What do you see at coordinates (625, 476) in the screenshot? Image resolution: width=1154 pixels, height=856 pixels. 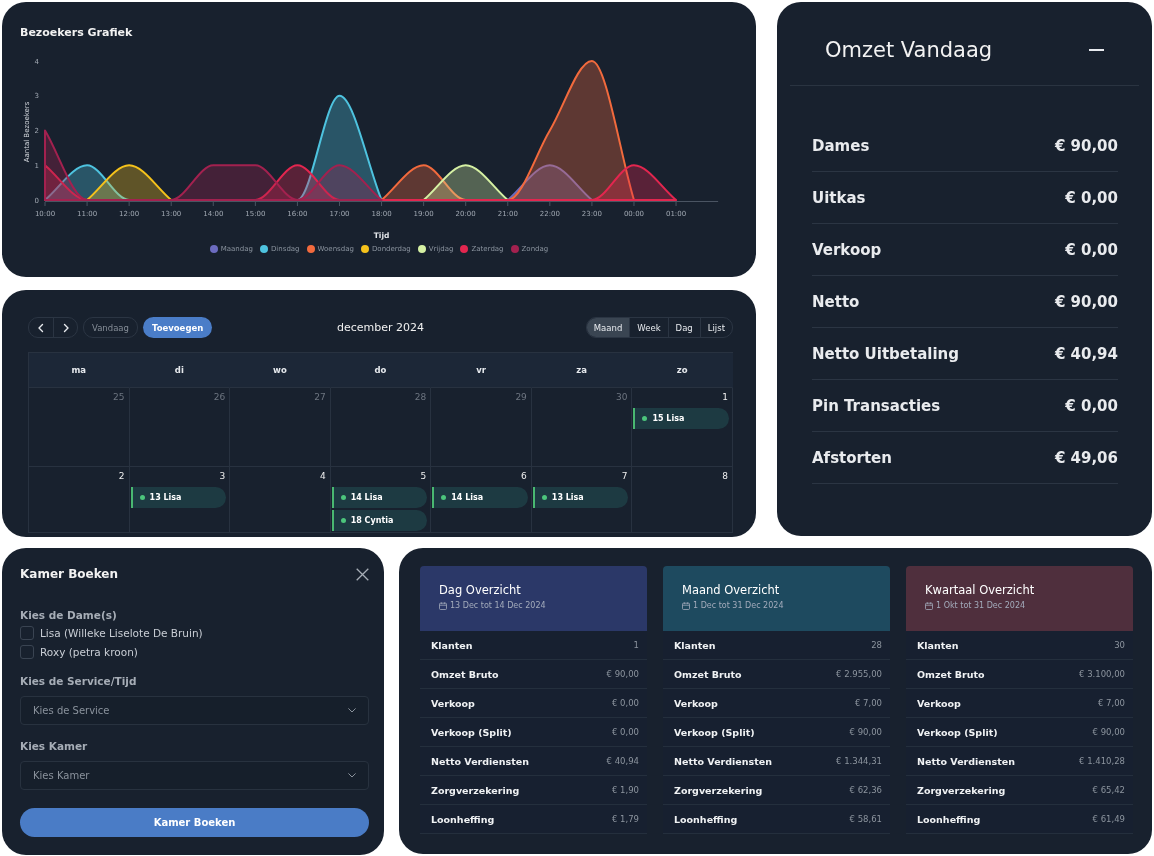 I see `day-number: 7` at bounding box center [625, 476].